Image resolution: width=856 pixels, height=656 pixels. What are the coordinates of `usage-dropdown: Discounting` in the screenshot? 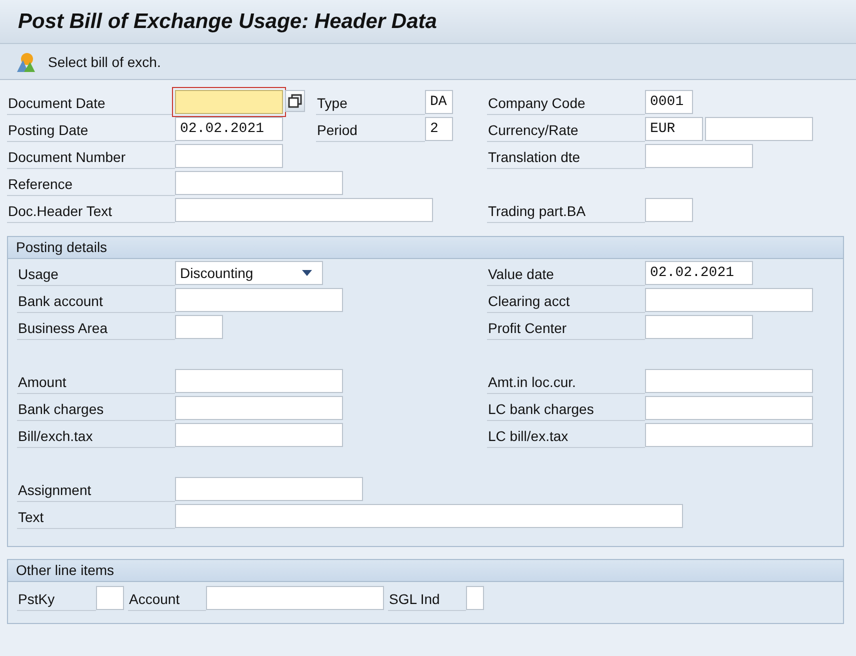 It's located at (249, 273).